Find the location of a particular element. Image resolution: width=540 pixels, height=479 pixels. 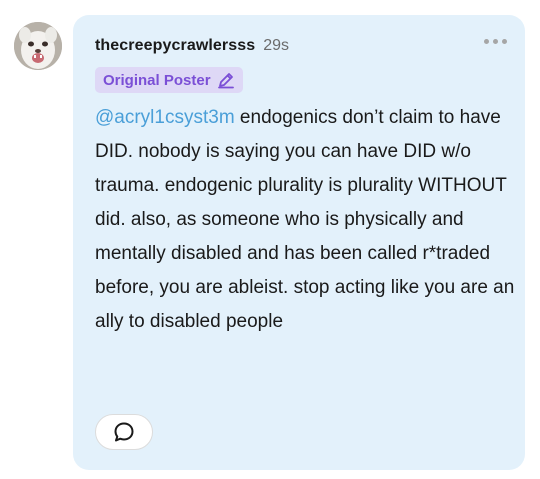

comment-button is located at coordinates (124, 432).